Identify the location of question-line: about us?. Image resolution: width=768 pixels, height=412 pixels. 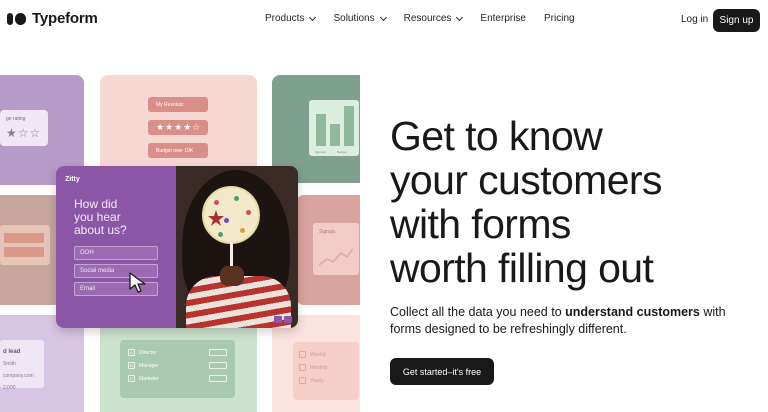
(100, 230).